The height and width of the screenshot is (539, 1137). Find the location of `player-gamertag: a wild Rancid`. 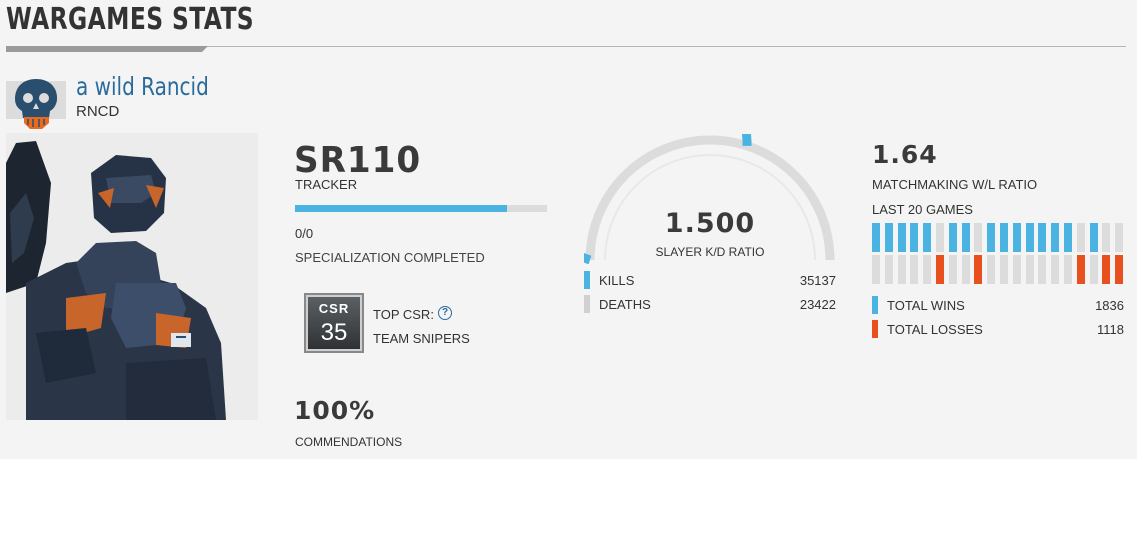

player-gamertag: a wild Rancid is located at coordinates (142, 86).